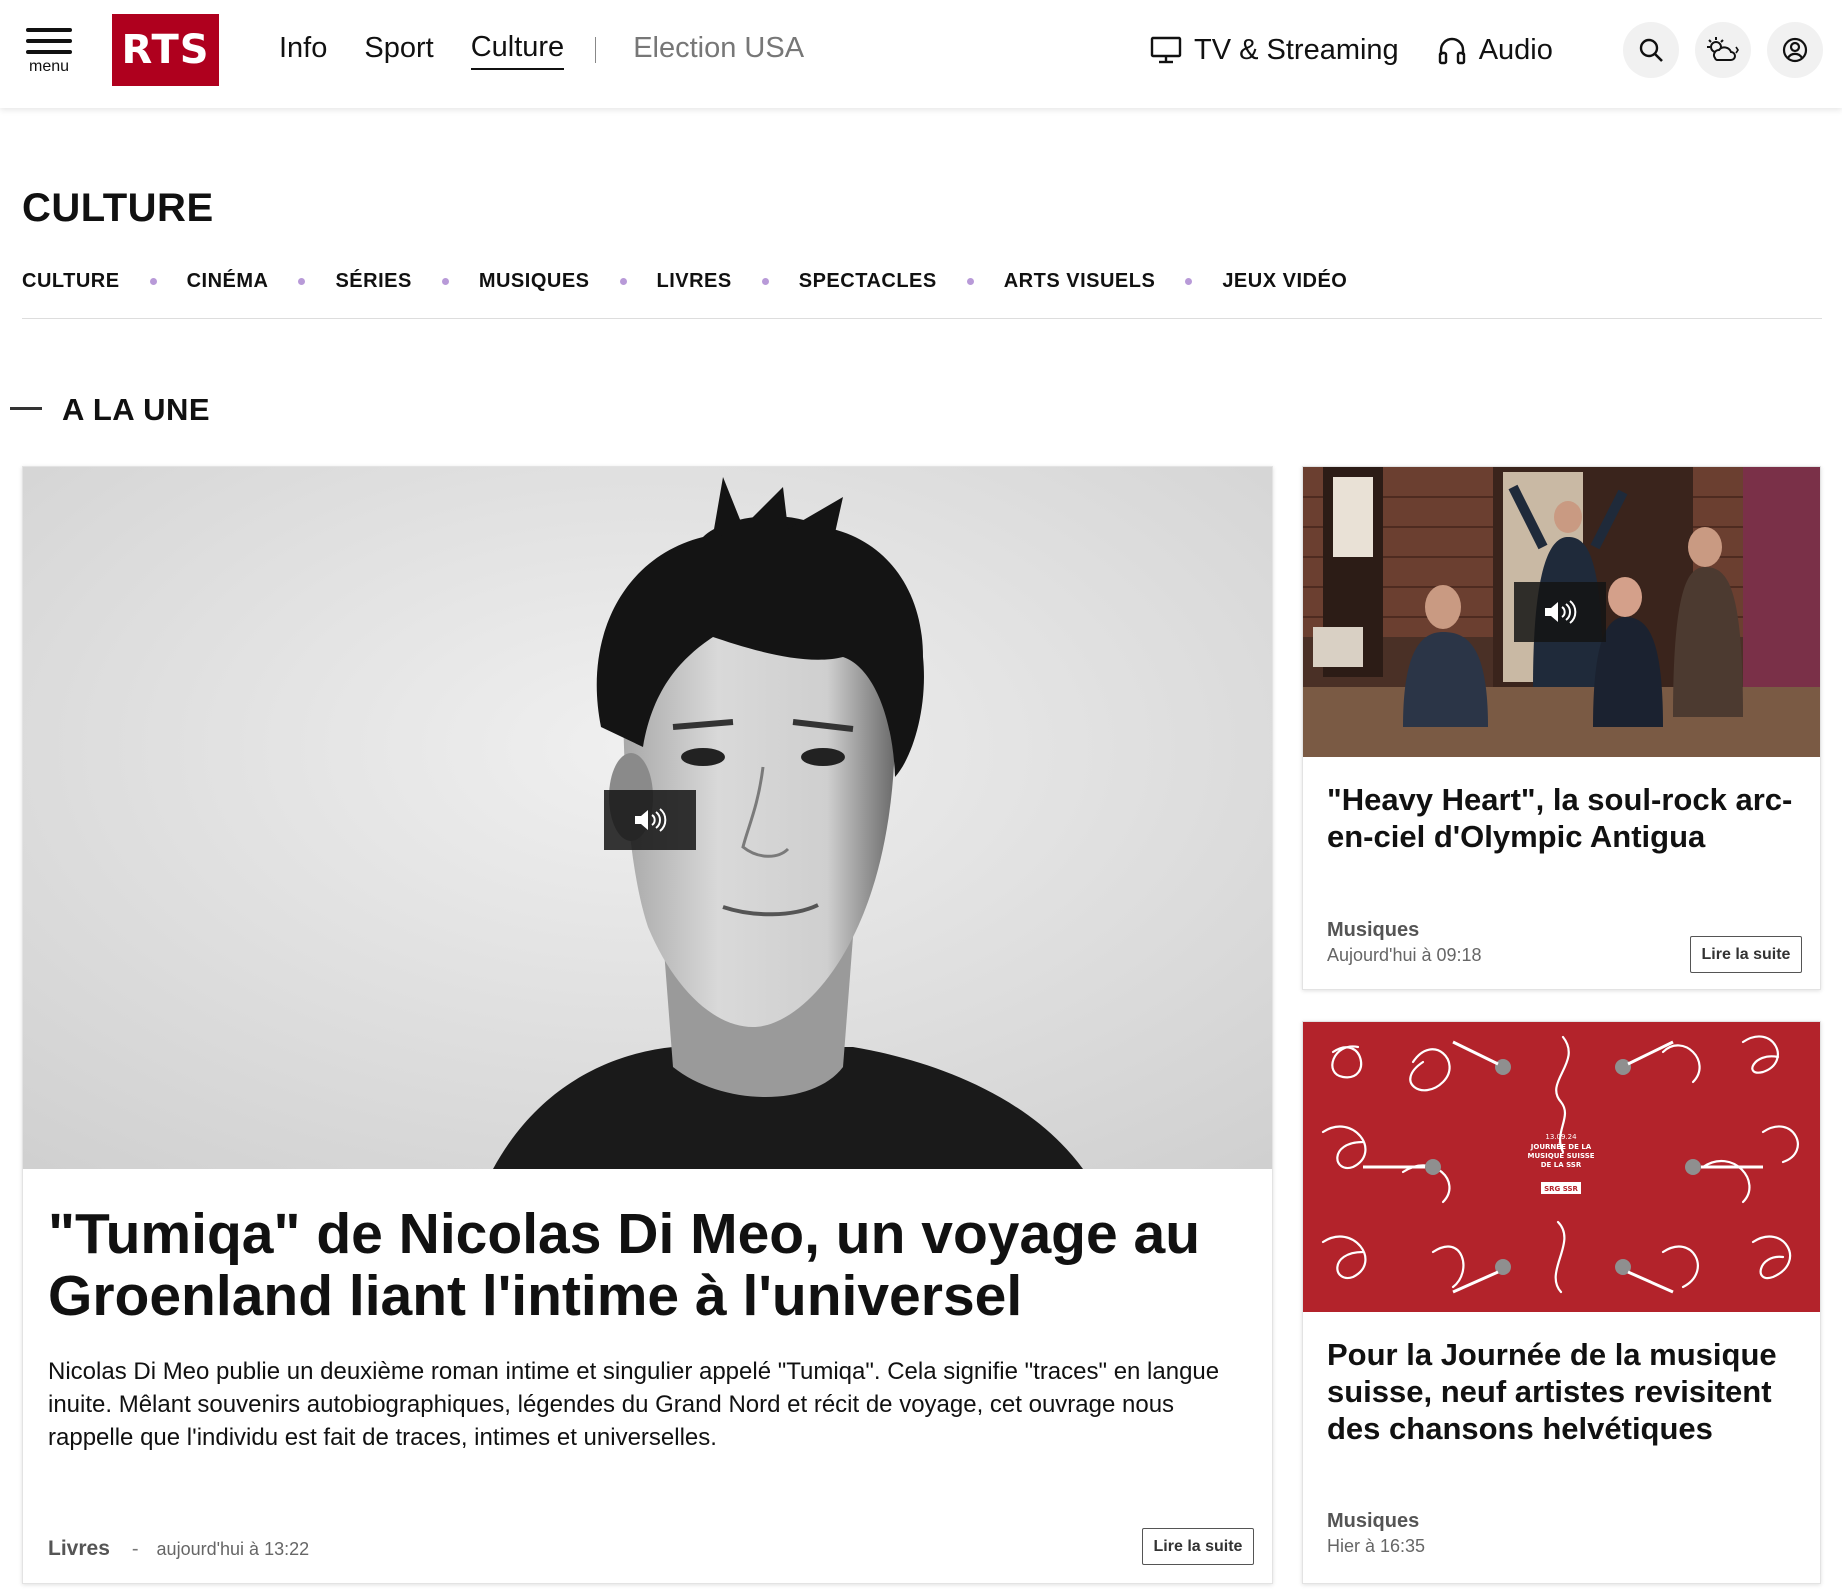 Image resolution: width=1842 pixels, height=1596 pixels. Describe the element at coordinates (517, 50) in the screenshot. I see `nav-culture: Culture` at that location.